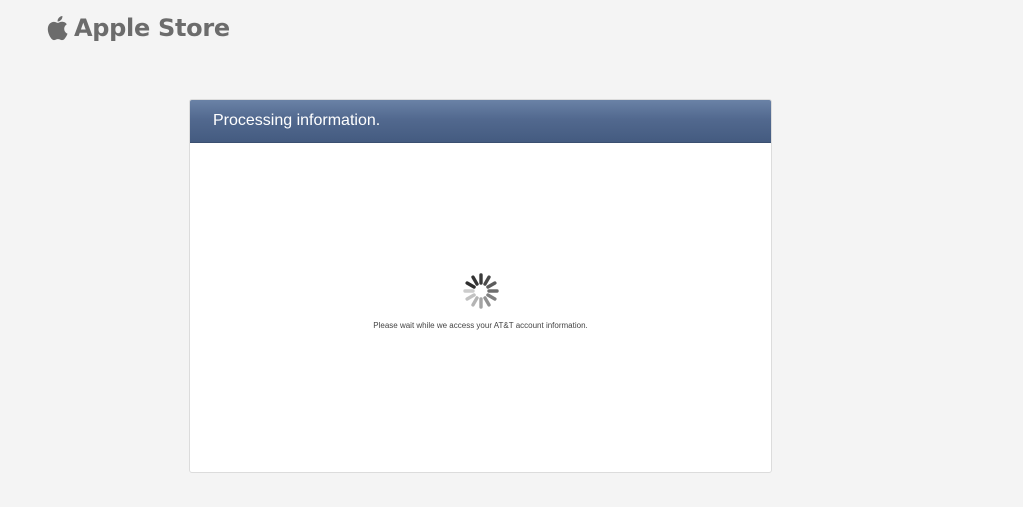 The image size is (1023, 507). What do you see at coordinates (152, 28) in the screenshot?
I see `brand-name: Apple Store` at bounding box center [152, 28].